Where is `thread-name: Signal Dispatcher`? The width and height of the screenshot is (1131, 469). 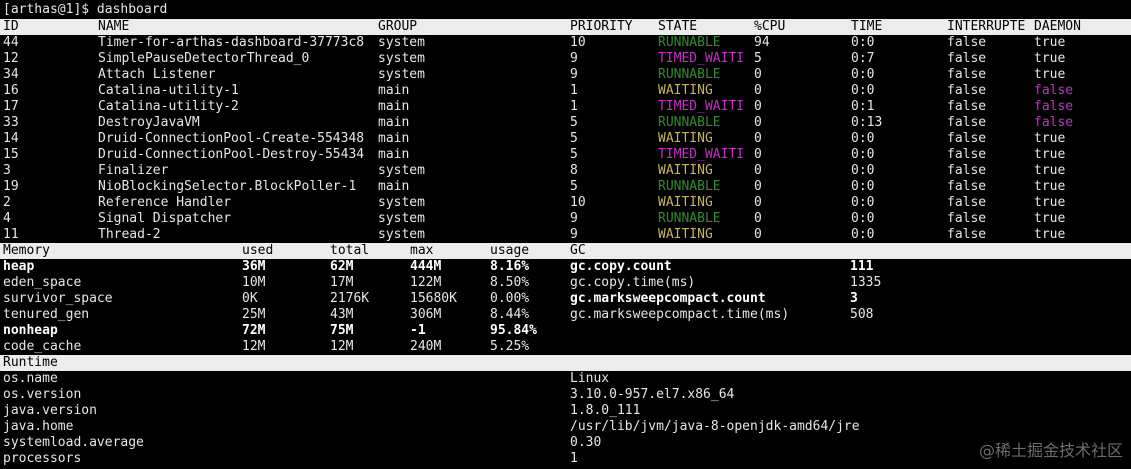 thread-name: Signal Dispatcher is located at coordinates (165, 218).